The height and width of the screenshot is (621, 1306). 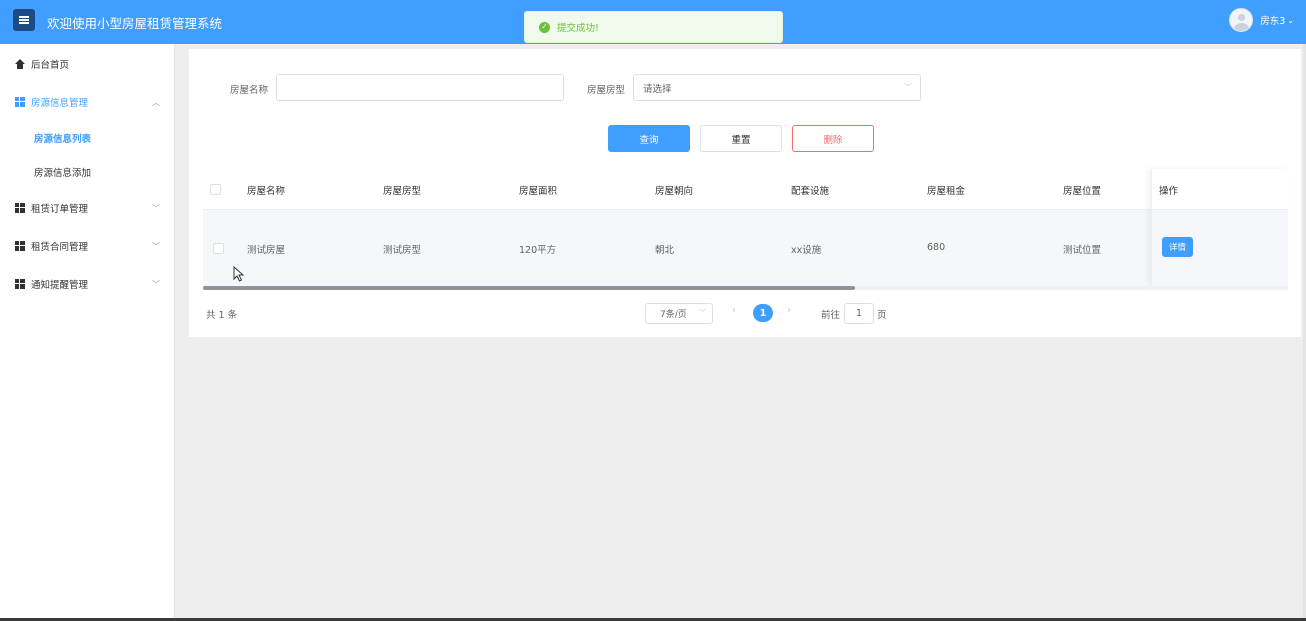 What do you see at coordinates (777, 87) in the screenshot?
I see `house-type-select: 请选择 ﹀` at bounding box center [777, 87].